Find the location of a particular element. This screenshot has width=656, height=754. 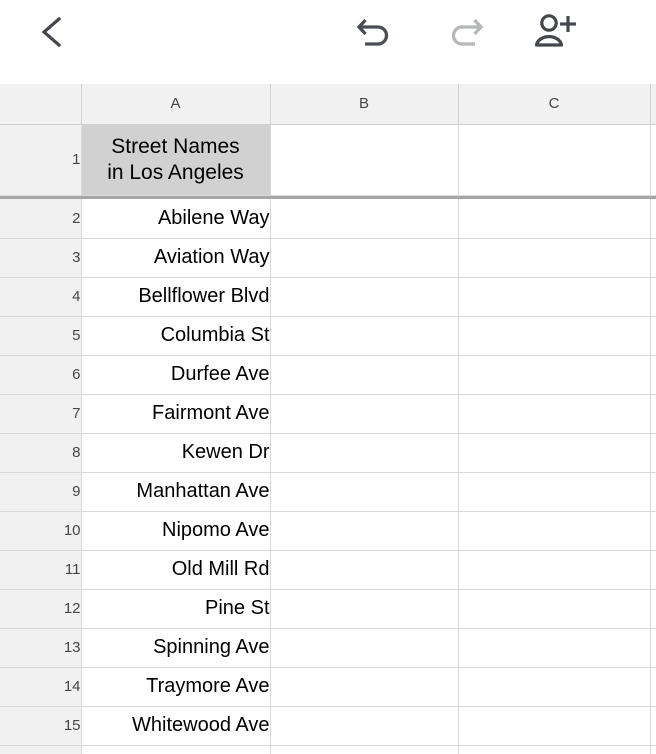

cell-c8 is located at coordinates (554, 453).